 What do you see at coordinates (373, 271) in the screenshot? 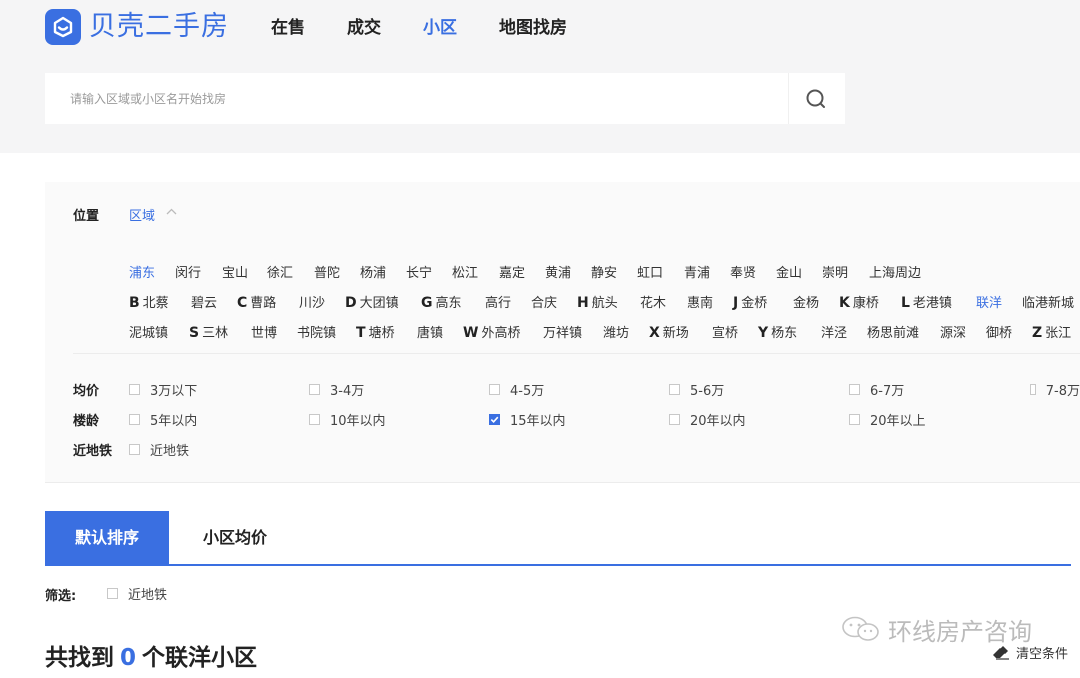
I see `district-item: 杨浦` at bounding box center [373, 271].